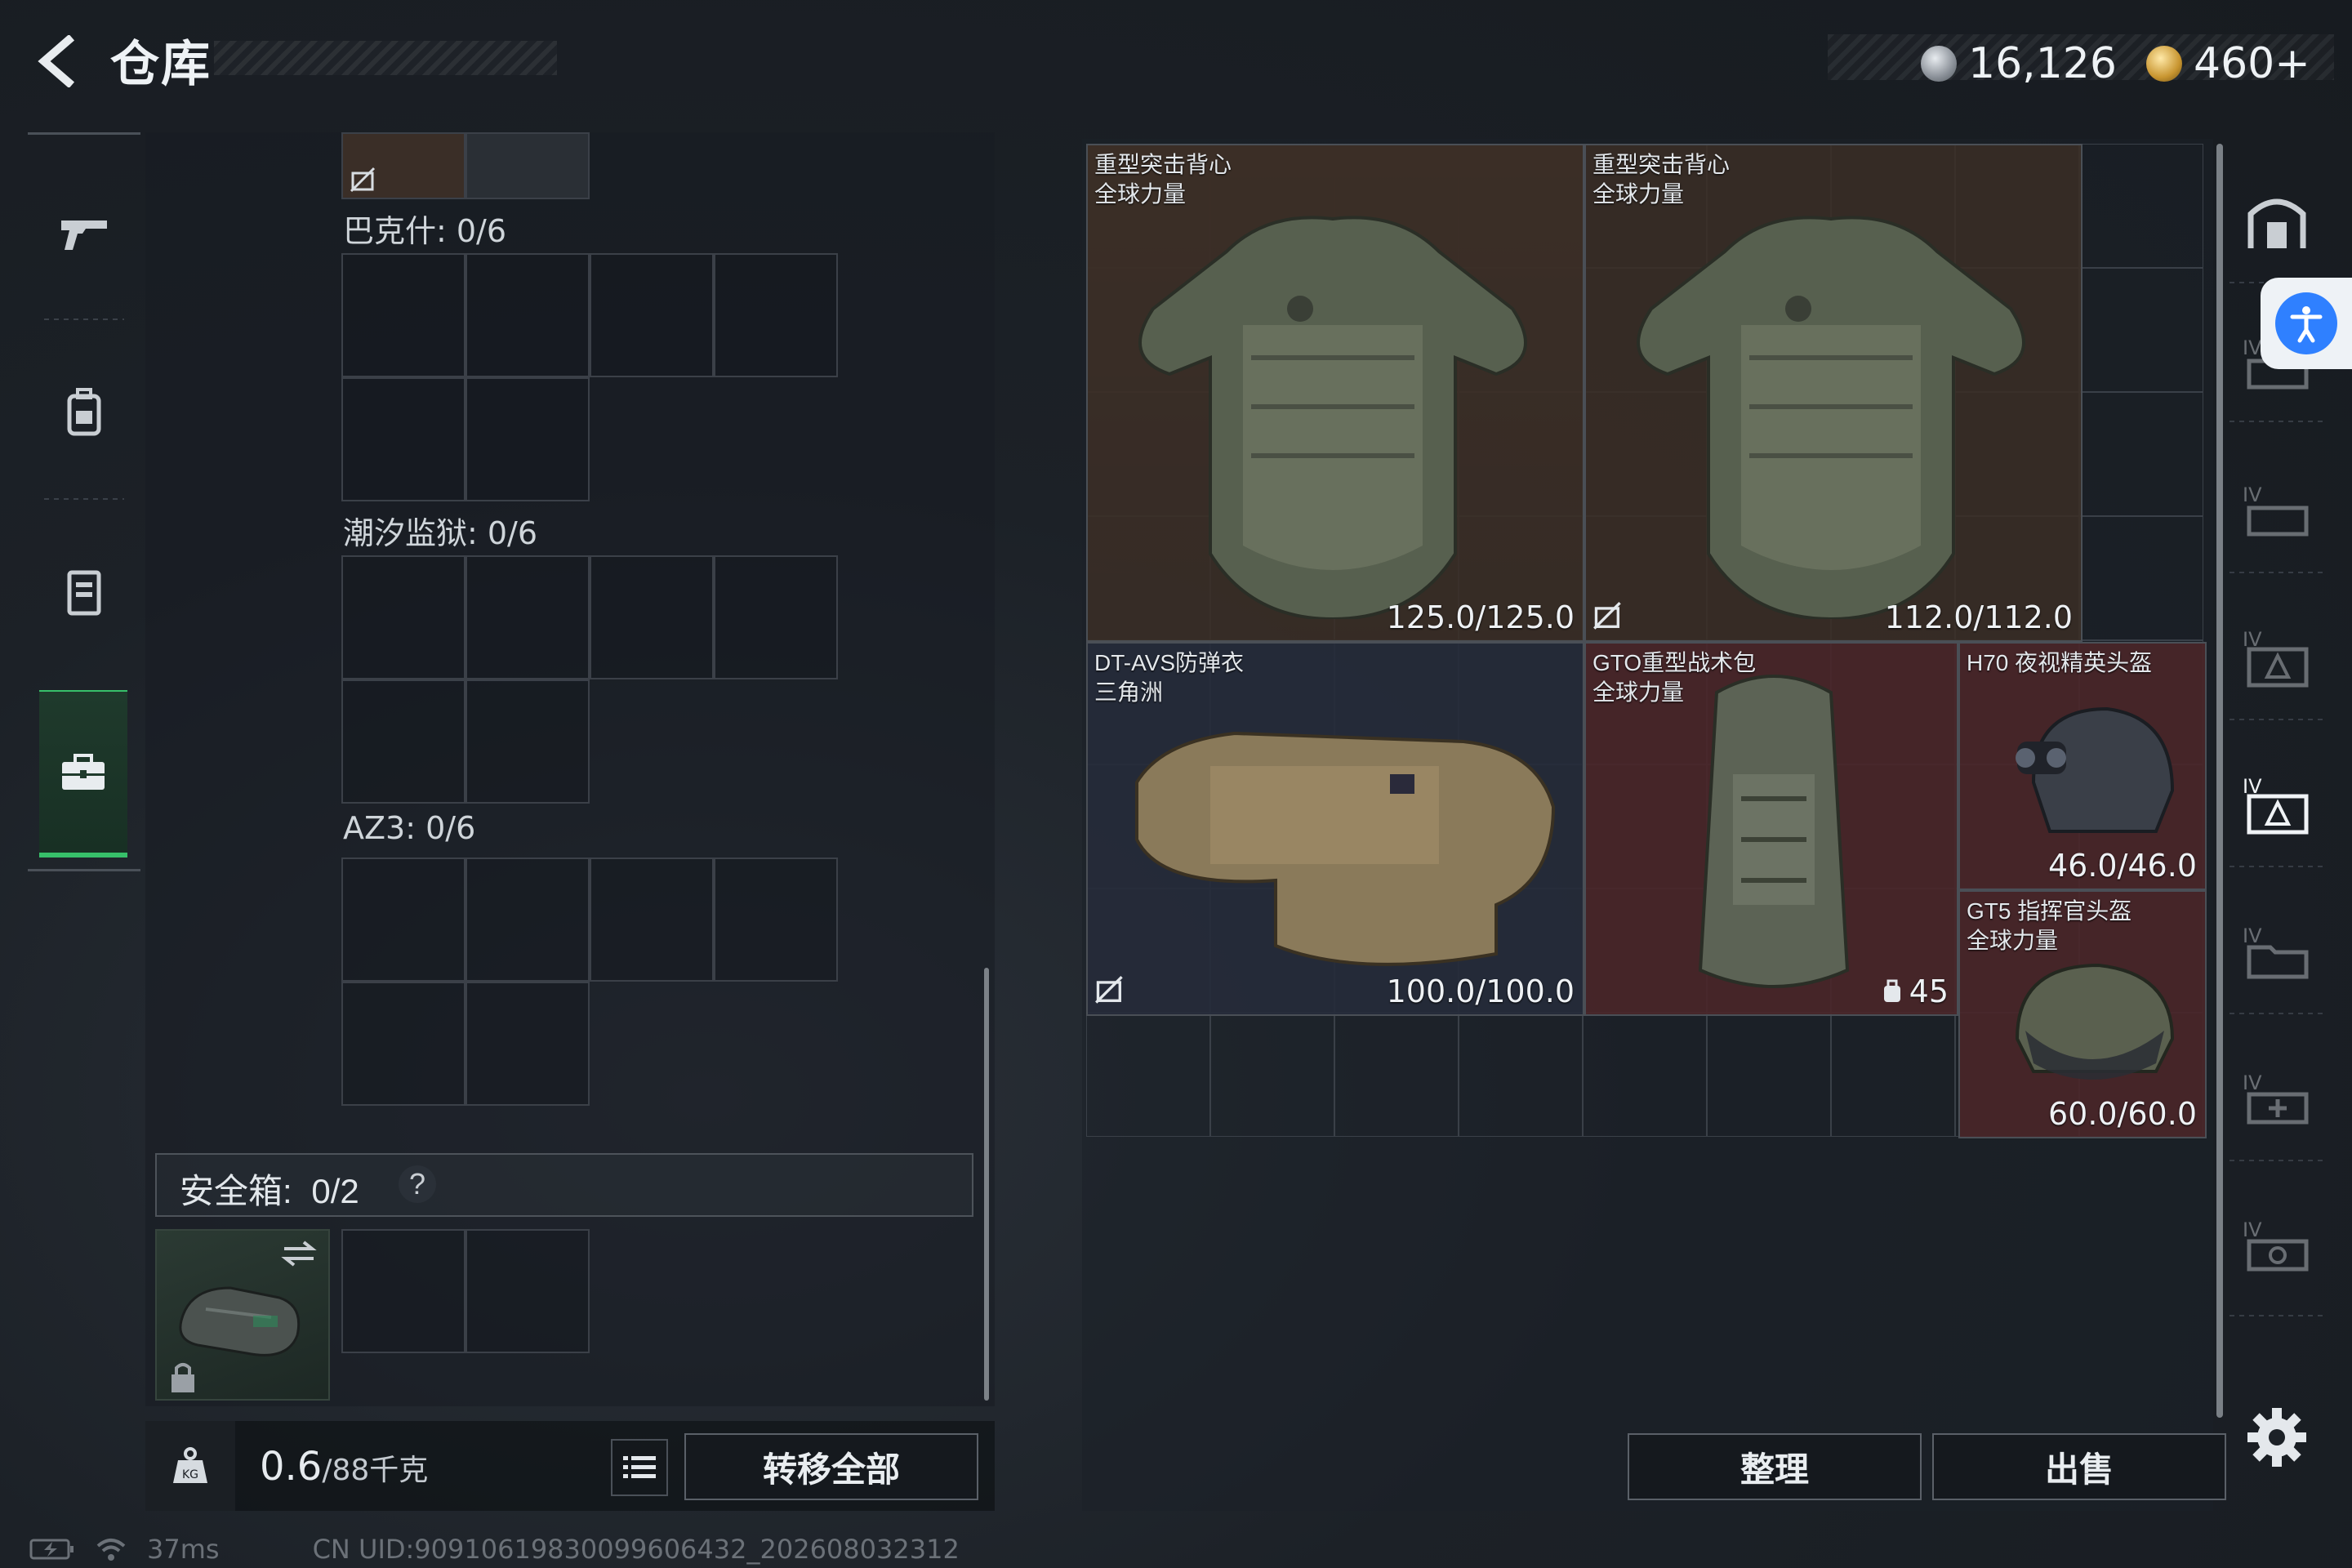  What do you see at coordinates (57, 61) in the screenshot?
I see `back-button` at bounding box center [57, 61].